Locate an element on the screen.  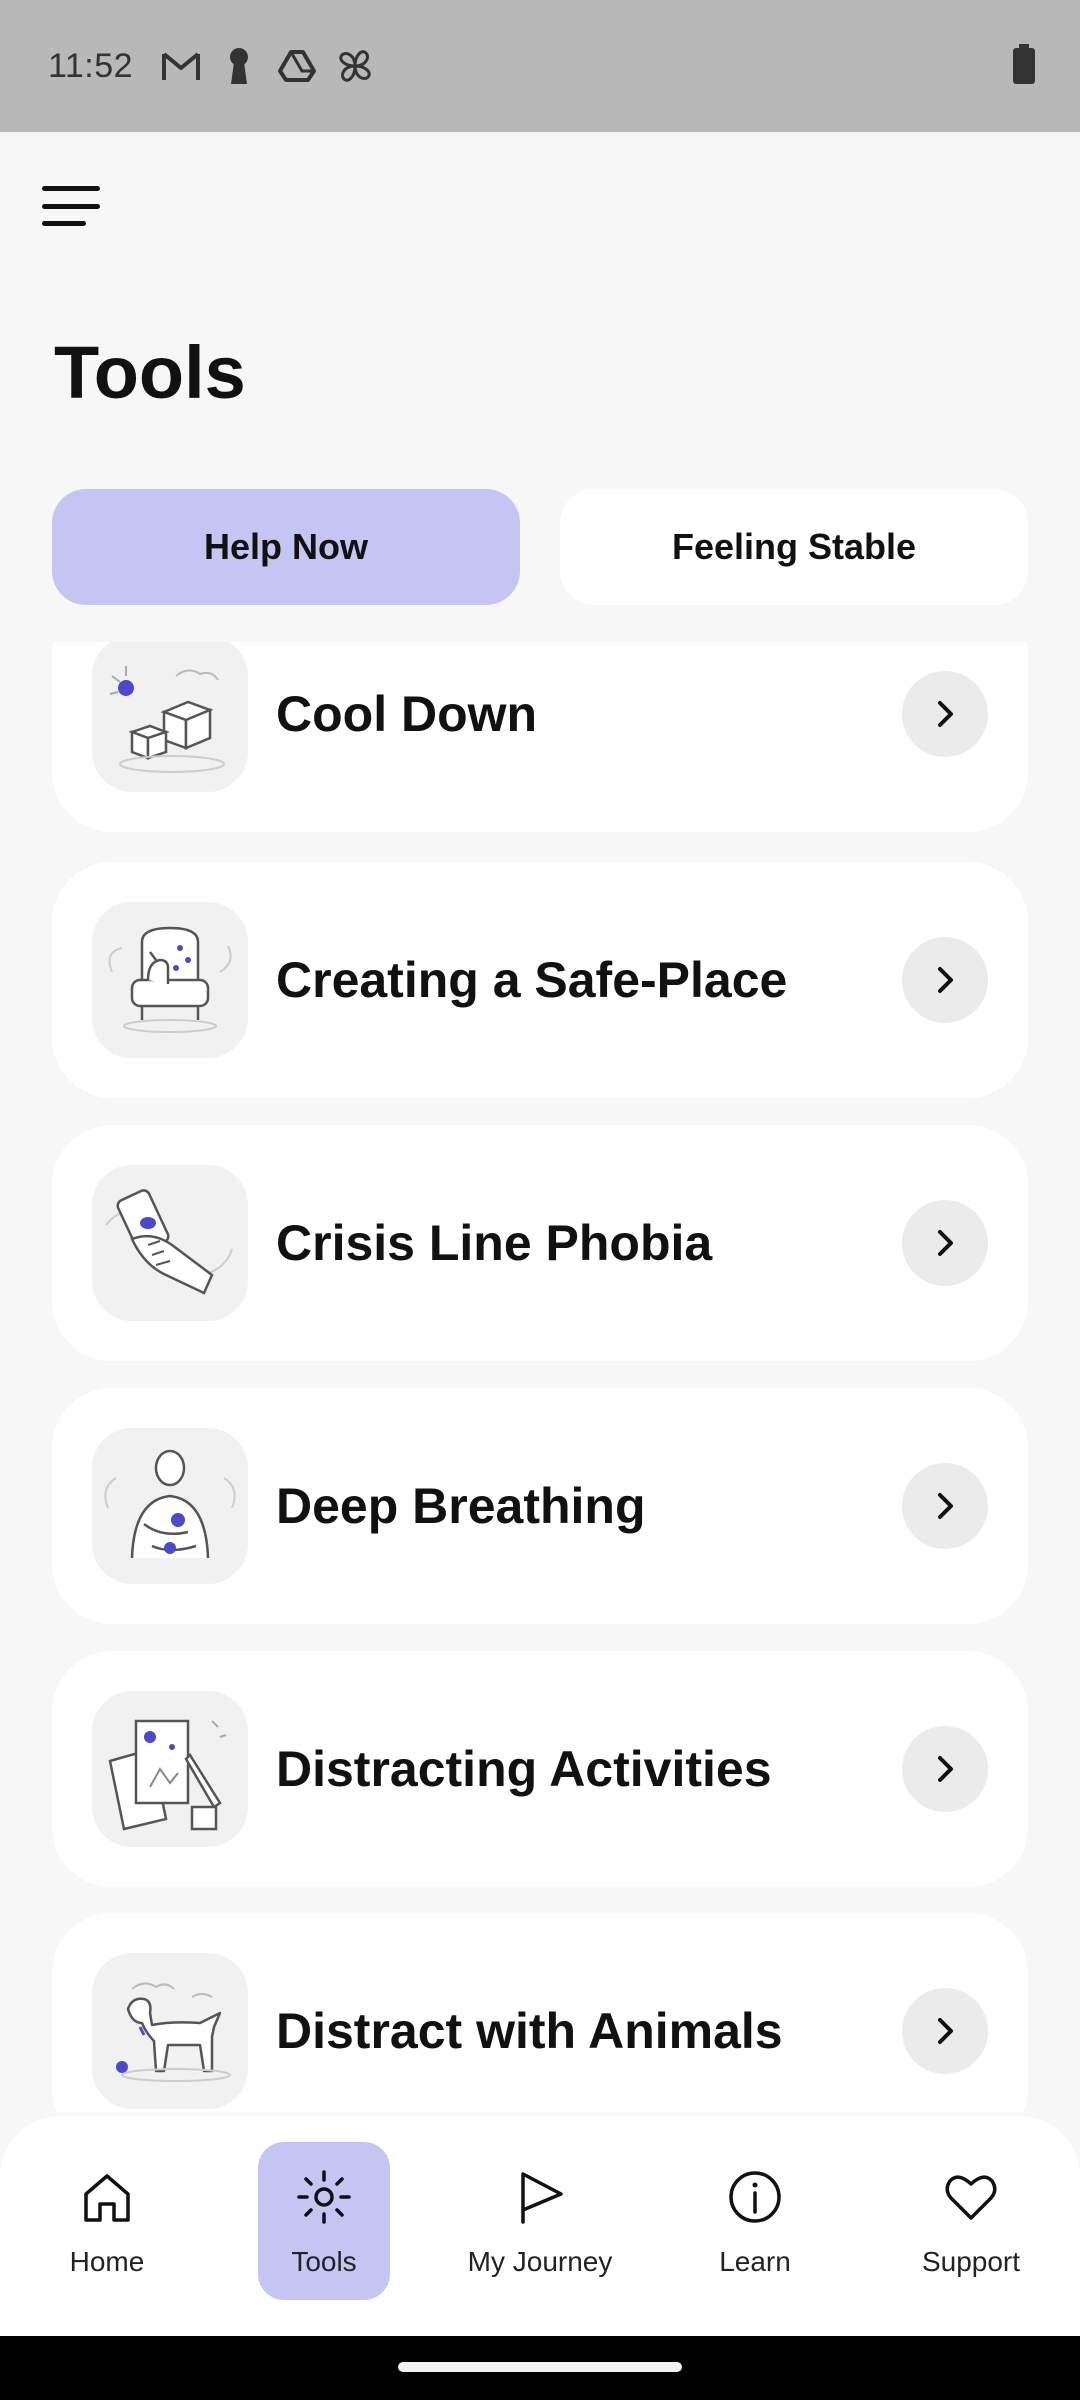
drive-icon is located at coordinates (297, 66).